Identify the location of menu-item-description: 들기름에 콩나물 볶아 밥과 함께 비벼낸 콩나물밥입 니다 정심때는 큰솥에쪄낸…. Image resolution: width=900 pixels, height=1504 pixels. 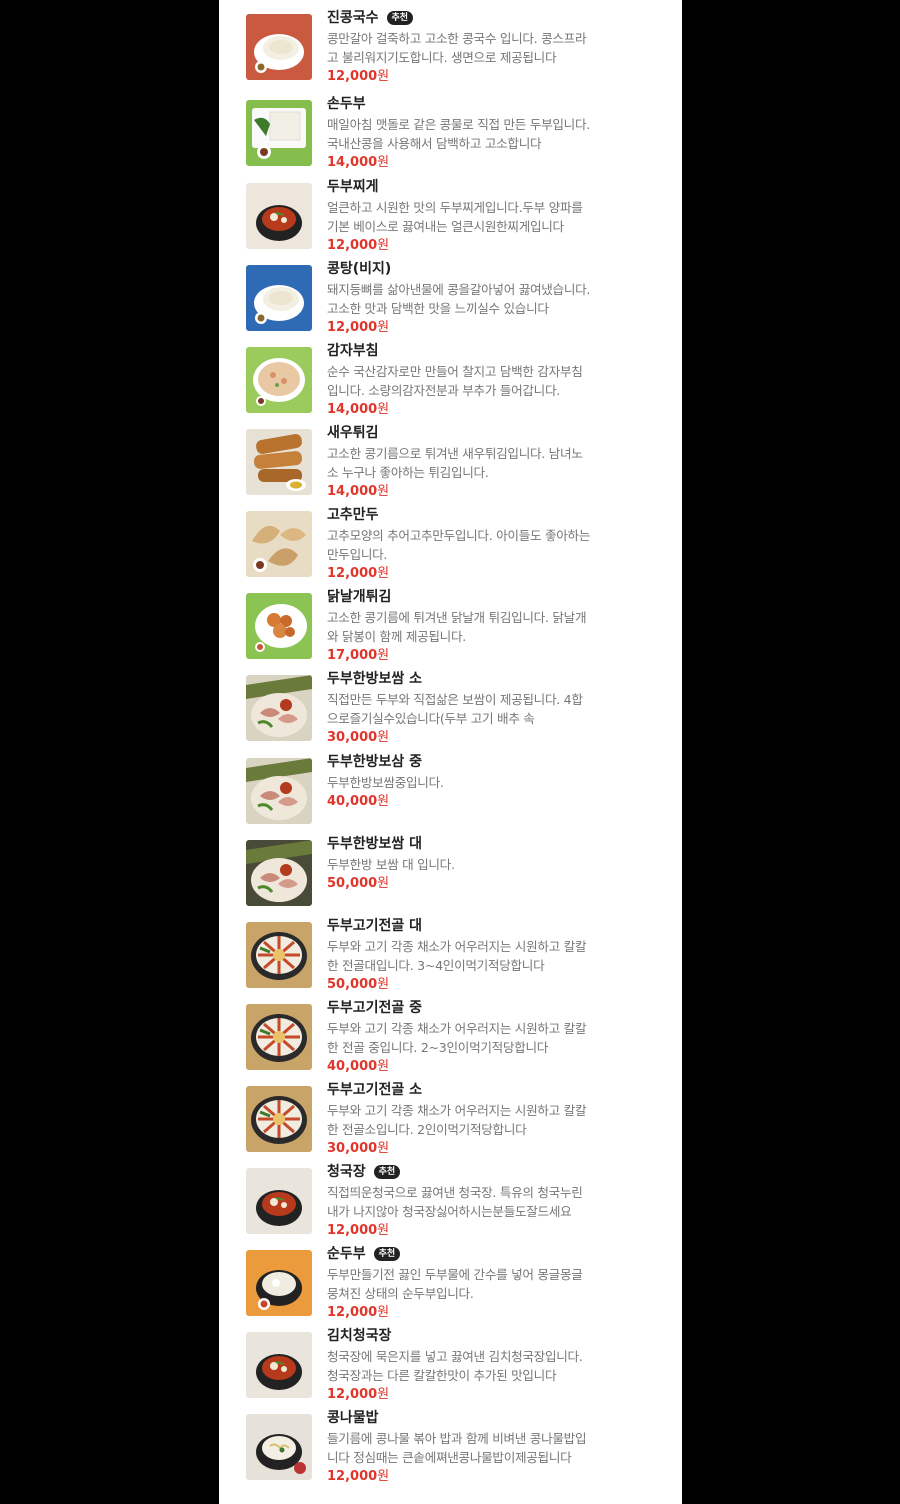
(497, 1448).